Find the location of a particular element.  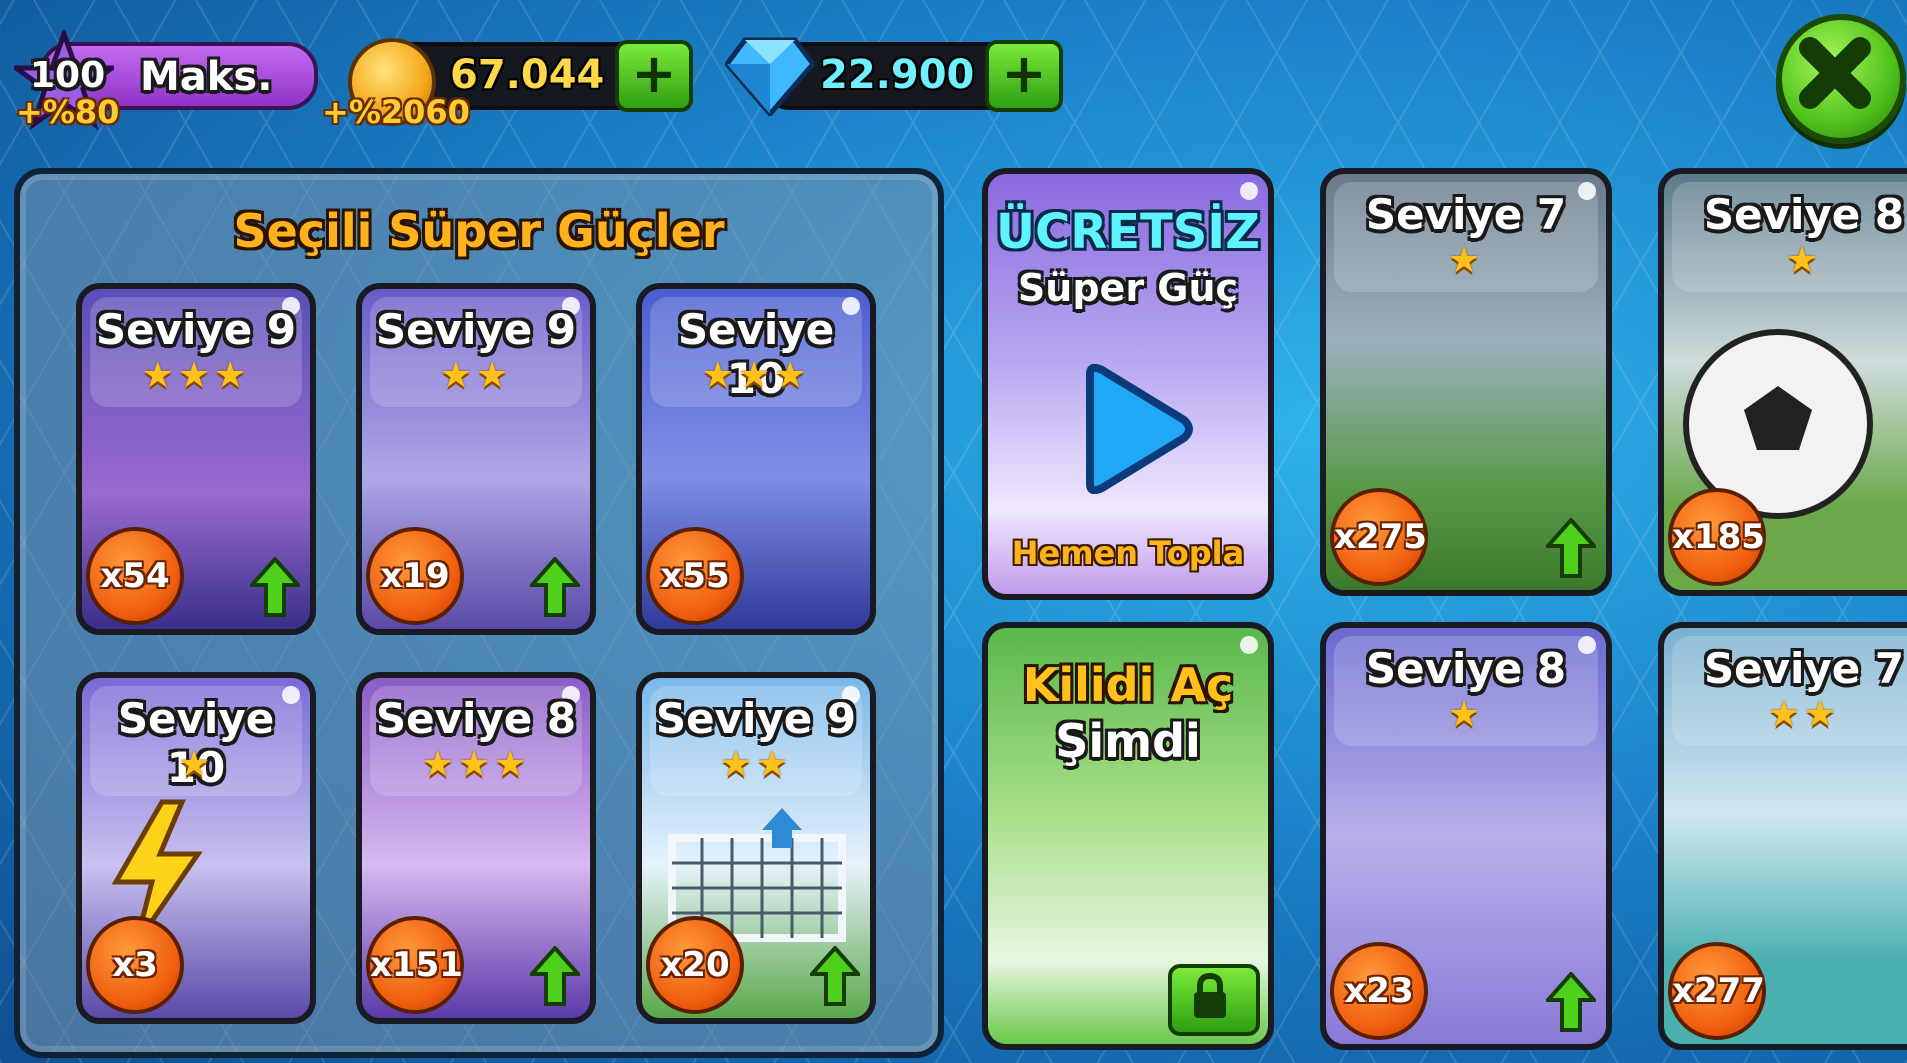

card-count: x54 is located at coordinates (135, 576).